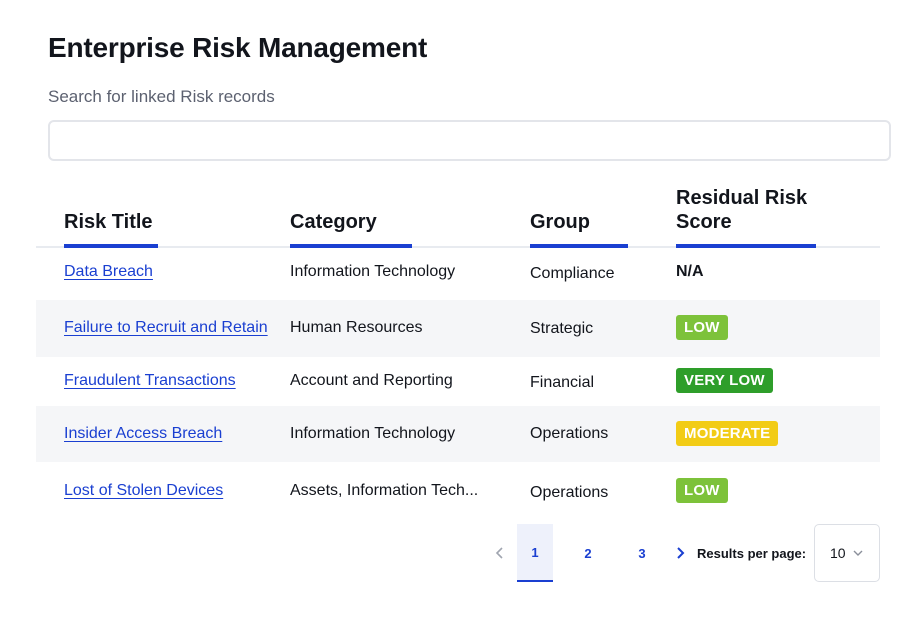 This screenshot has width=916, height=618. Describe the element at coordinates (351, 229) in the screenshot. I see `column-header-category: Category` at that location.